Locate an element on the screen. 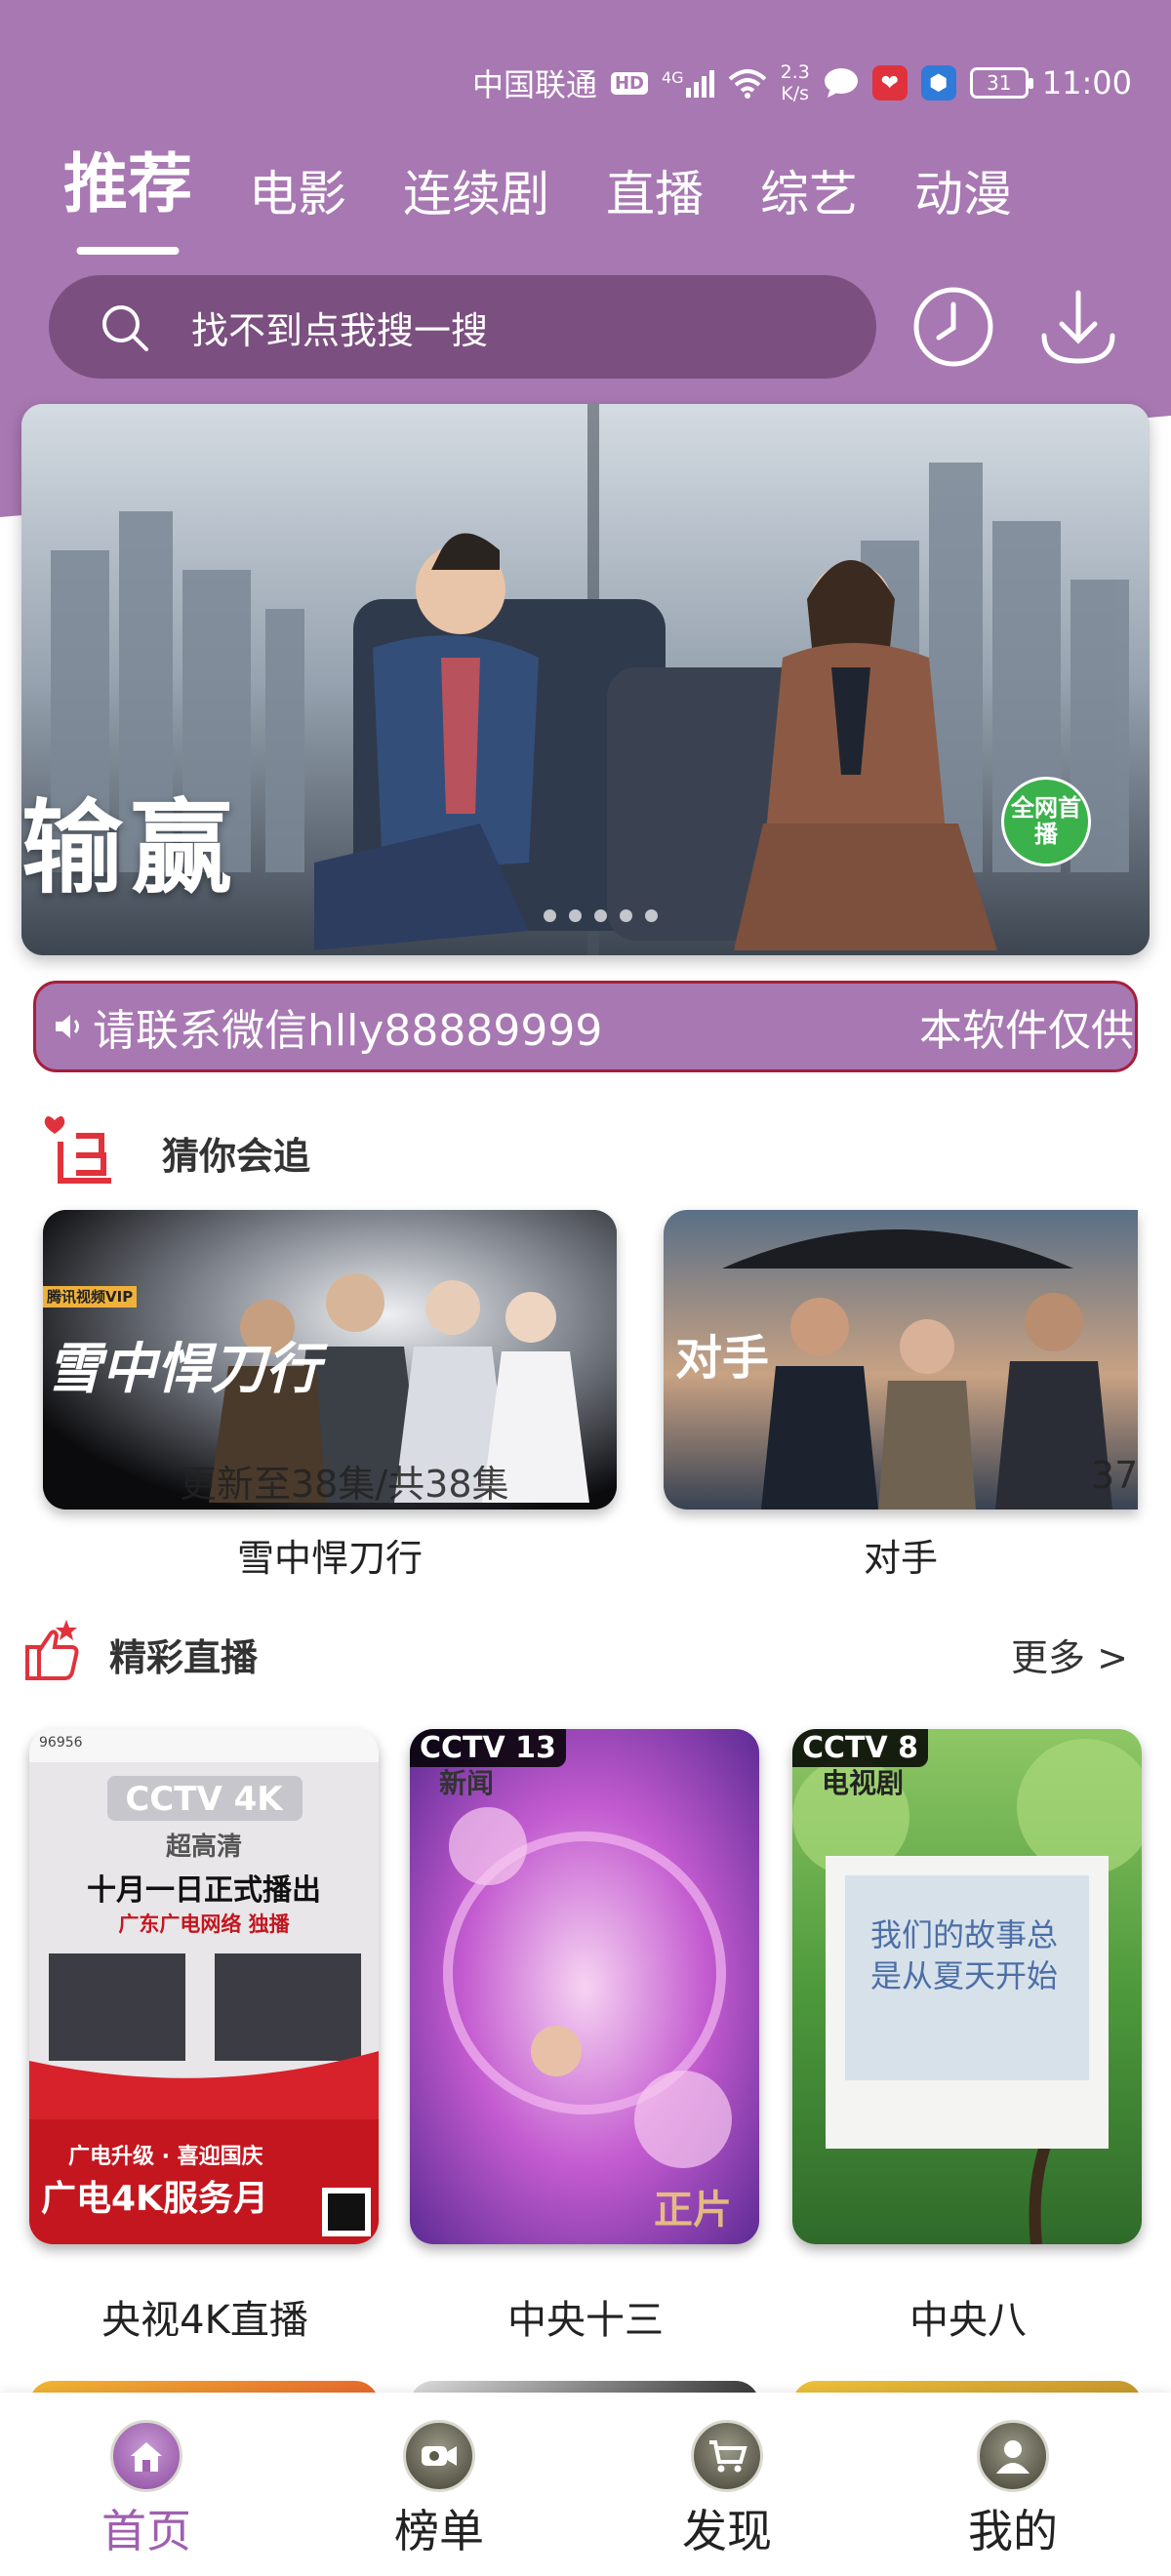  channel-category: 电视剧 is located at coordinates (863, 1783).